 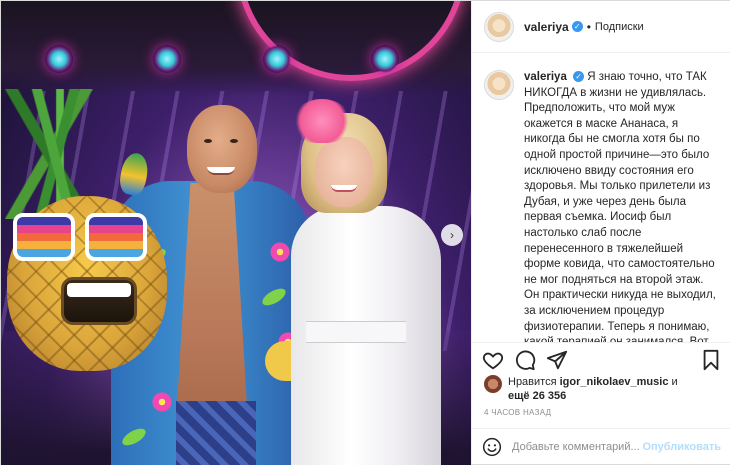 I want to click on liker-username: igor_nikolaev_music, so click(x=614, y=382).